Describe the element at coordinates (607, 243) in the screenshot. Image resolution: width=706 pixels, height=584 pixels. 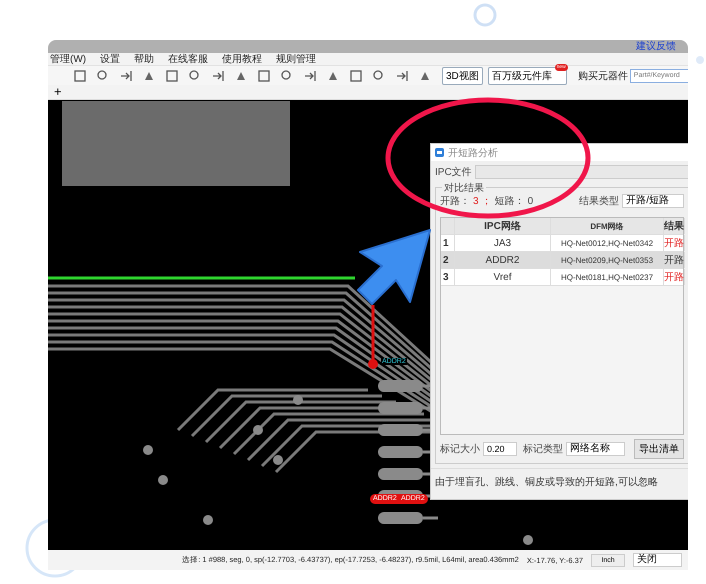
I see `table-cell: HQ-Net0012,HQ-Net0342` at that location.